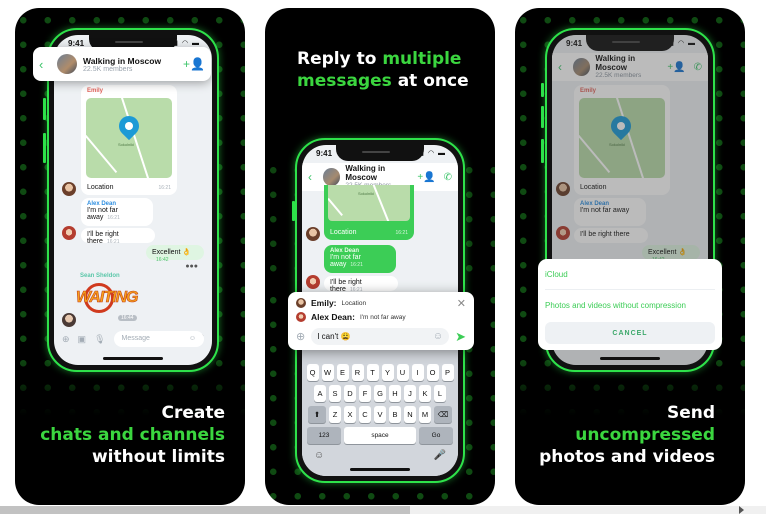  I want to click on key-x: X, so click(350, 414).